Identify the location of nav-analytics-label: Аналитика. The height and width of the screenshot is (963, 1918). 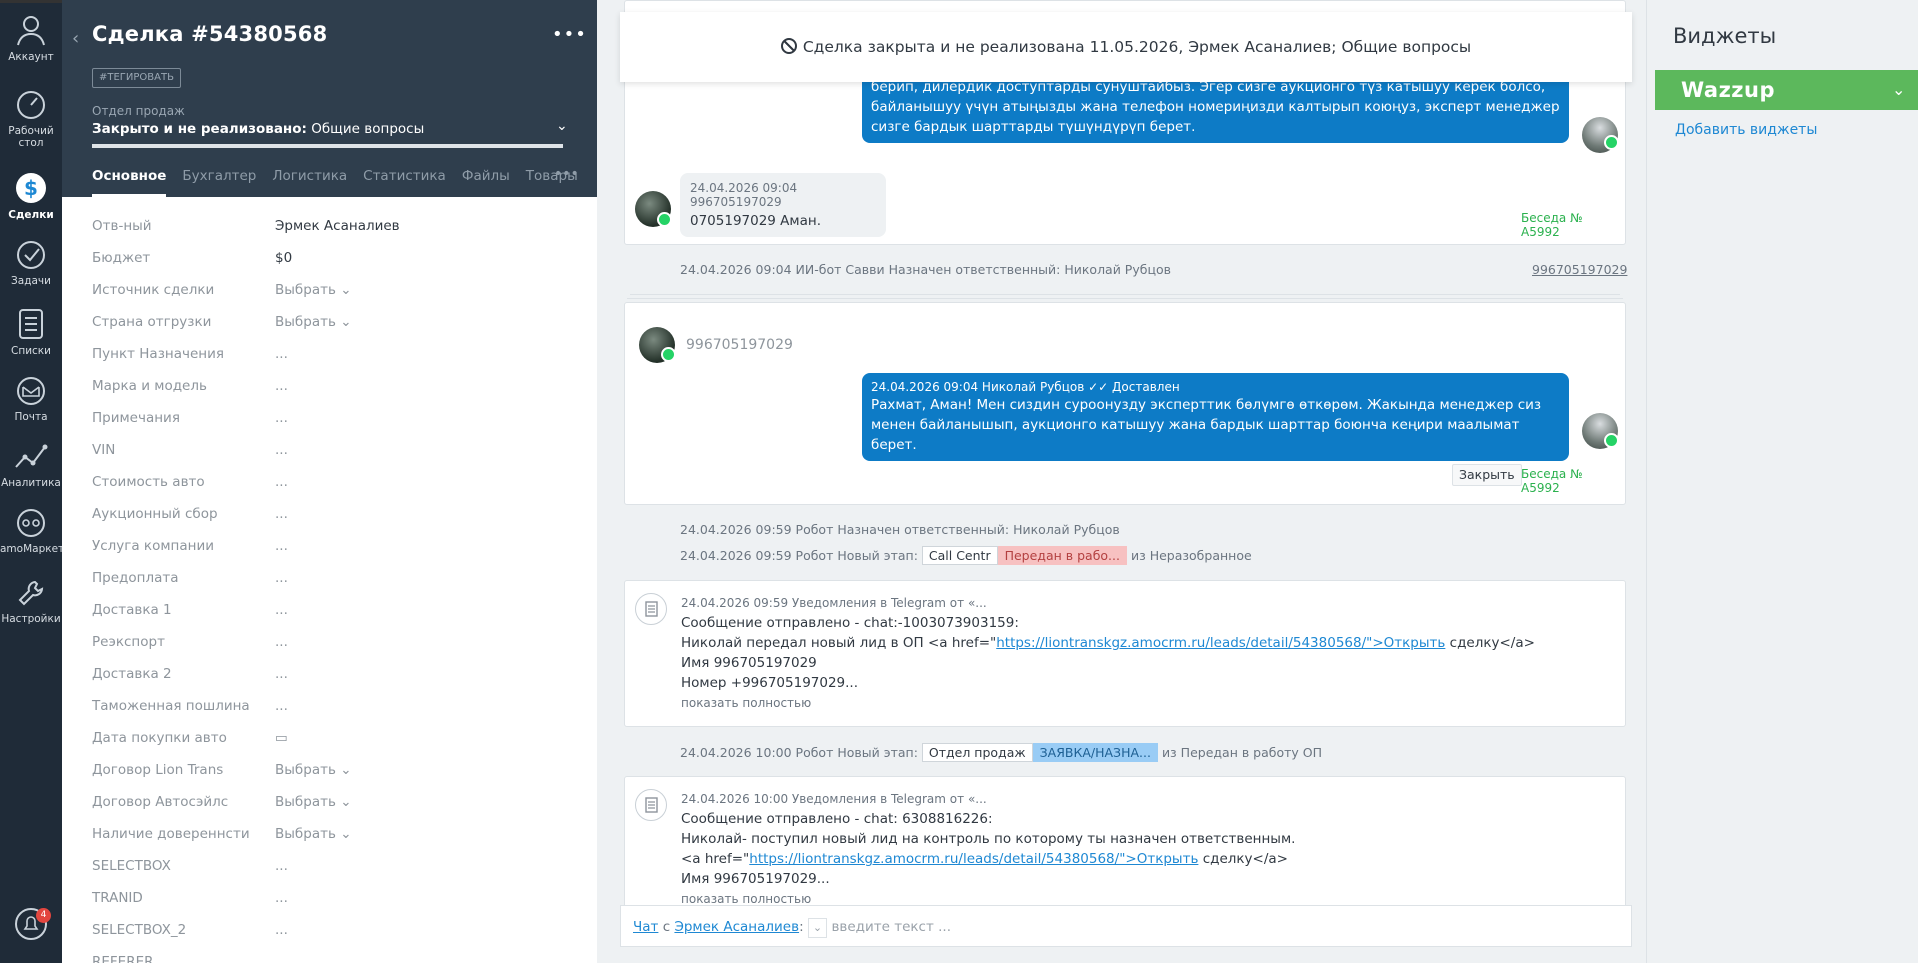
(31, 483).